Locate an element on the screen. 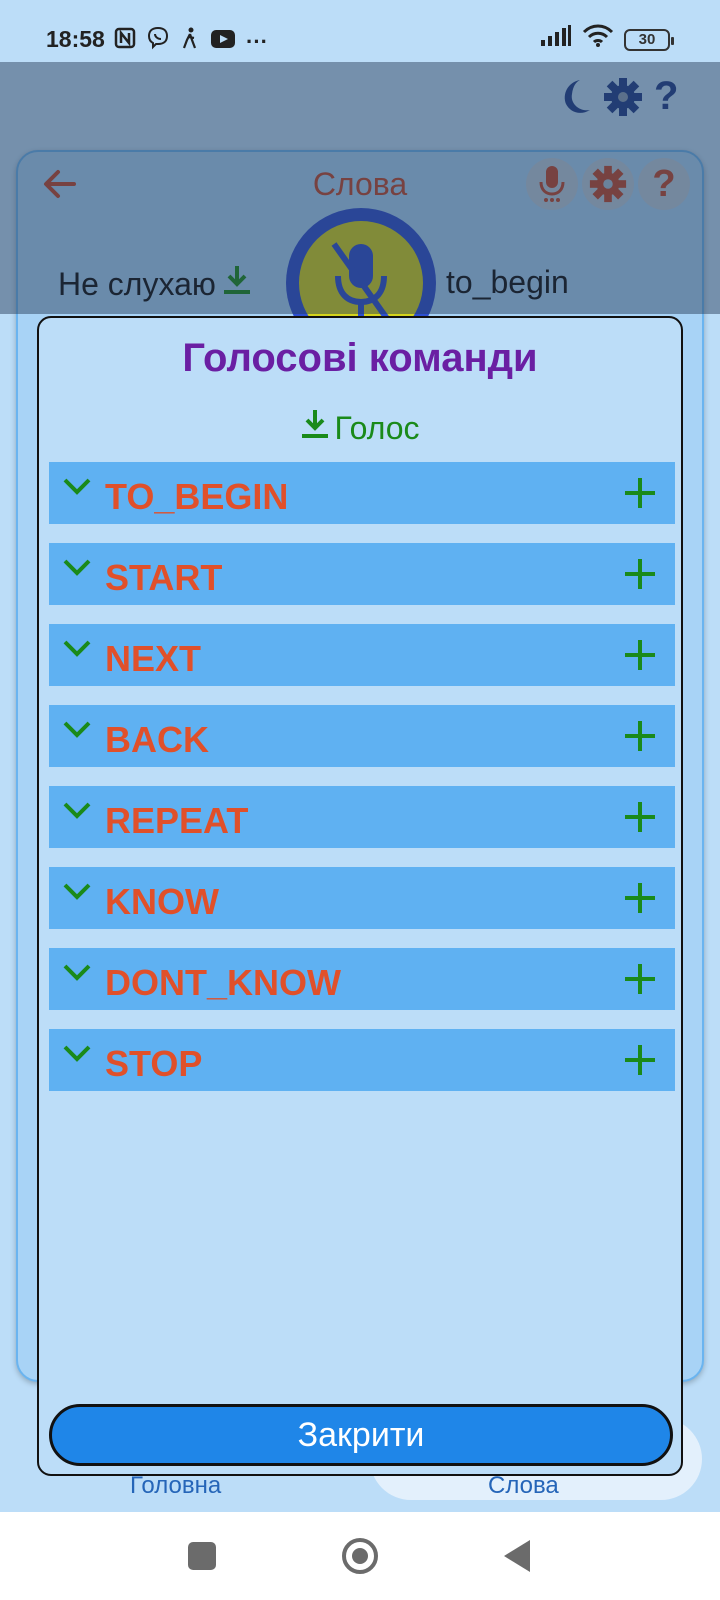  voice-link-label: Голос is located at coordinates (377, 427).